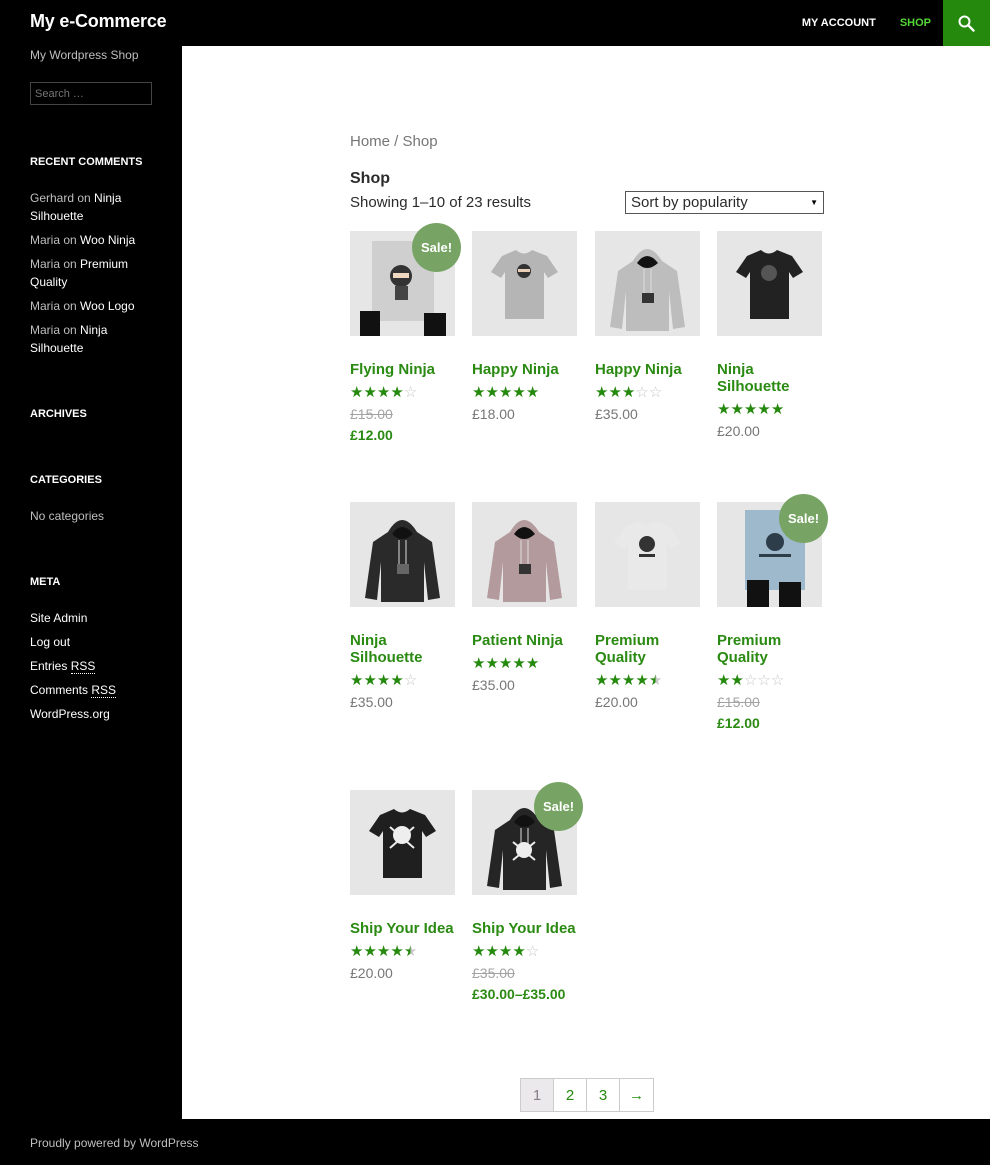  Describe the element at coordinates (45, 582) in the screenshot. I see `meta-title: META` at that location.